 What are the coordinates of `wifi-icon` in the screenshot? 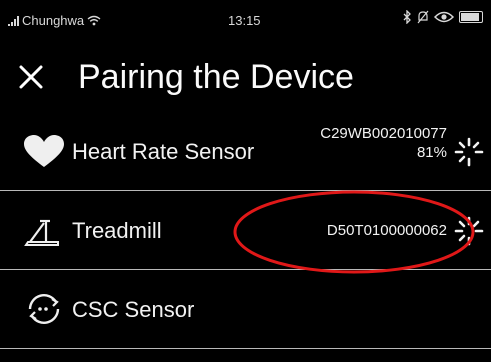 It's located at (94, 20).